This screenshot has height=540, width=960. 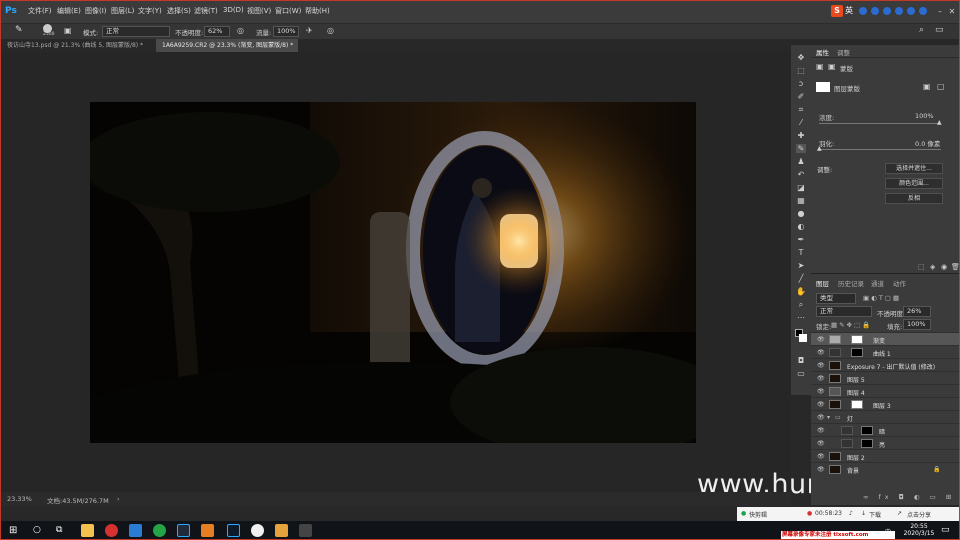 What do you see at coordinates (822, 283) in the screenshot?
I see `tab-layers: 图层` at bounding box center [822, 283].